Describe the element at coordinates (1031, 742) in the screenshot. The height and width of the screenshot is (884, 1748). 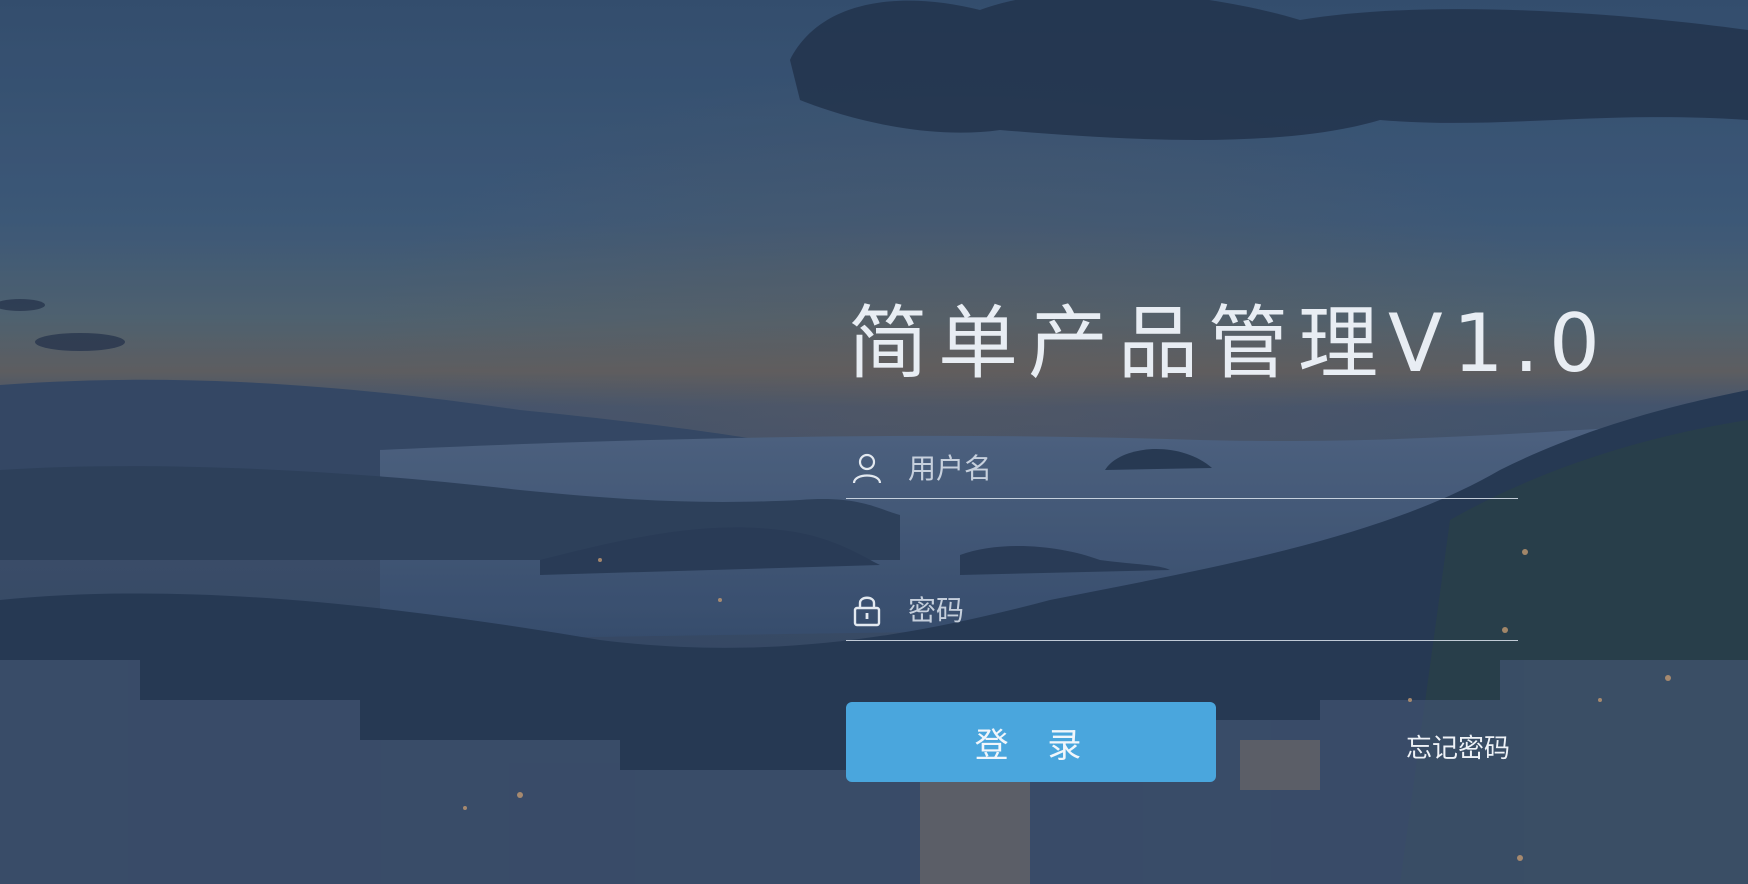
I see `login-button: 登 录` at that location.